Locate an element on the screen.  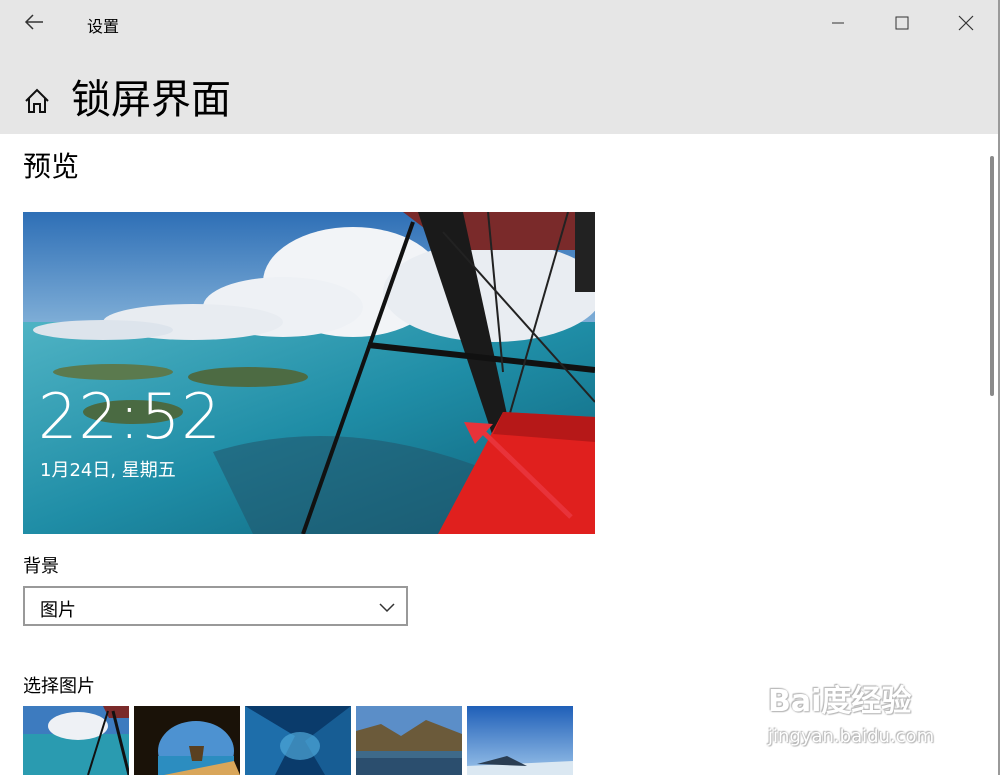
back-button is located at coordinates (34, 22).